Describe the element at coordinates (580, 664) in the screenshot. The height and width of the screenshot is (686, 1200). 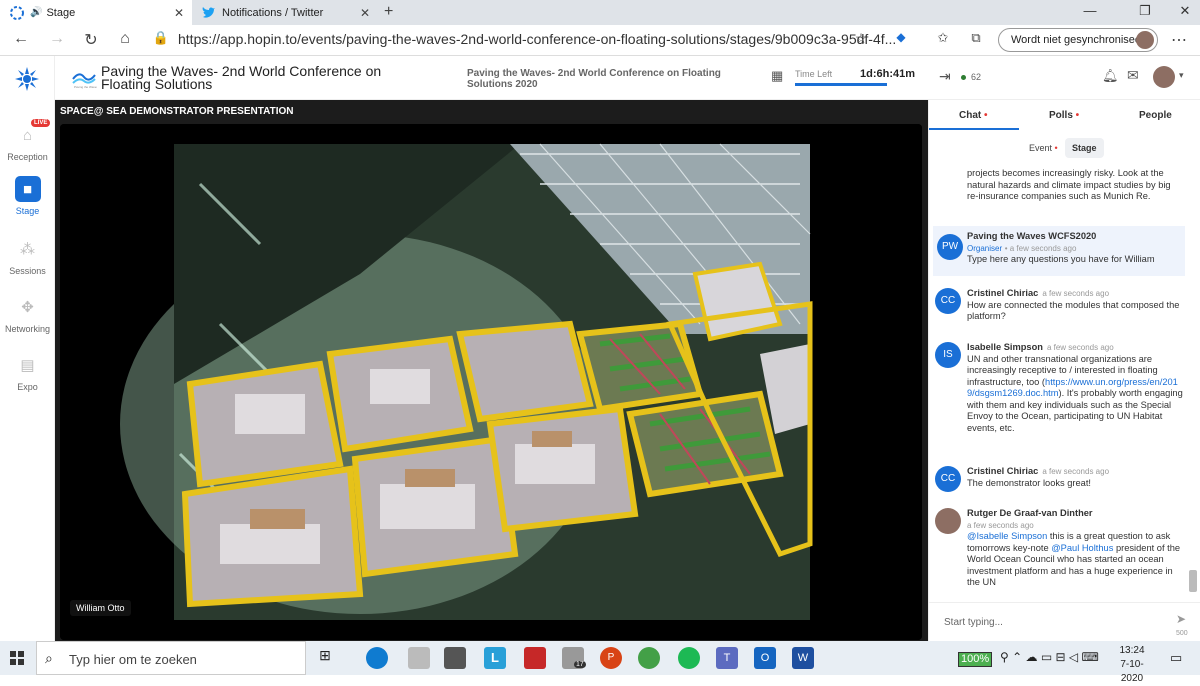
I see `badge-count: 17` at that location.